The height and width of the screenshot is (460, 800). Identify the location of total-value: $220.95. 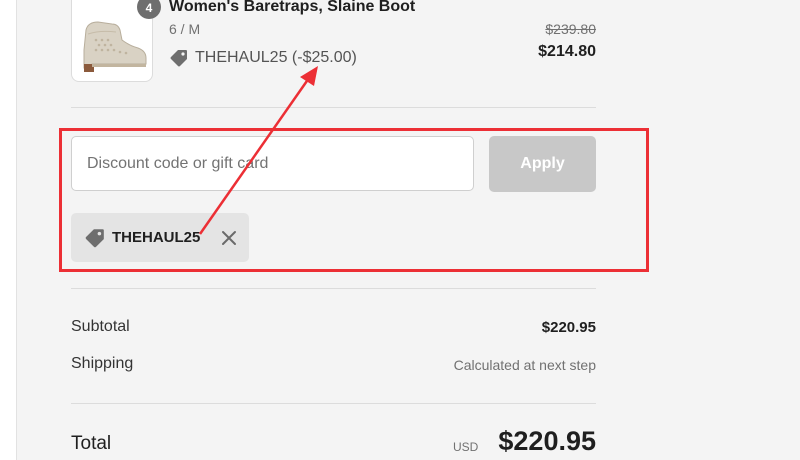
(547, 441).